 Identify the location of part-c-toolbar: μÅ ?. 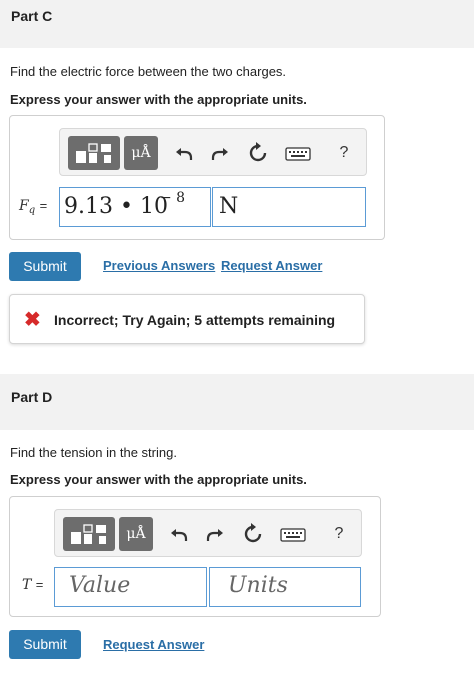
(213, 152).